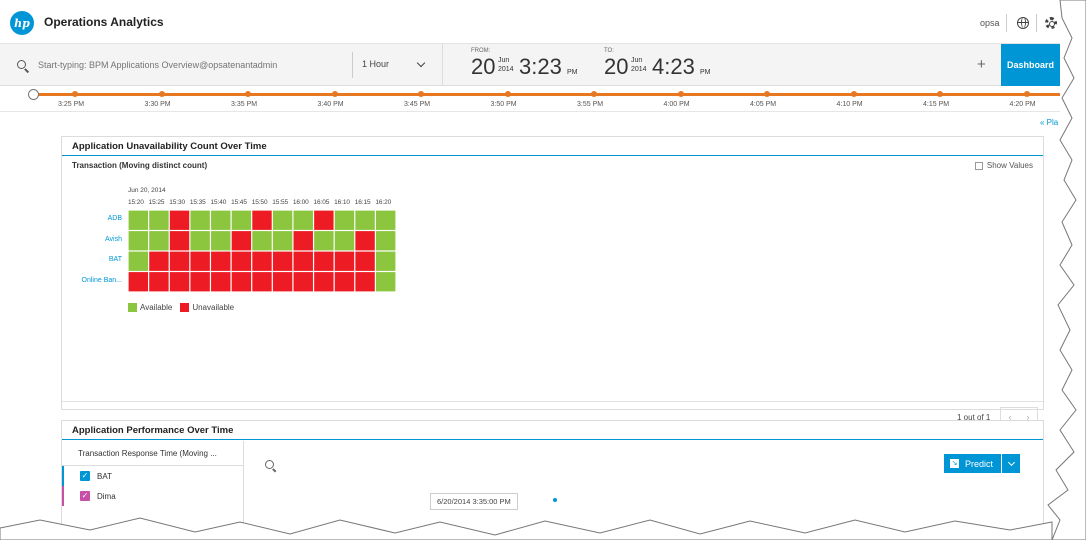 The width and height of the screenshot is (1086, 540). What do you see at coordinates (321, 202) in the screenshot?
I see `heatmap-time-label: 16:05` at bounding box center [321, 202].